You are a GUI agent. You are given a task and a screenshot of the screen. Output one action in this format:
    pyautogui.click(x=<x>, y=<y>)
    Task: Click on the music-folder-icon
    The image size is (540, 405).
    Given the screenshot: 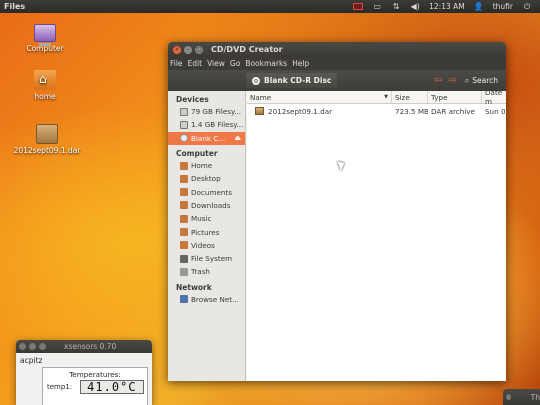 What is the action you would take?
    pyautogui.click(x=184, y=218)
    